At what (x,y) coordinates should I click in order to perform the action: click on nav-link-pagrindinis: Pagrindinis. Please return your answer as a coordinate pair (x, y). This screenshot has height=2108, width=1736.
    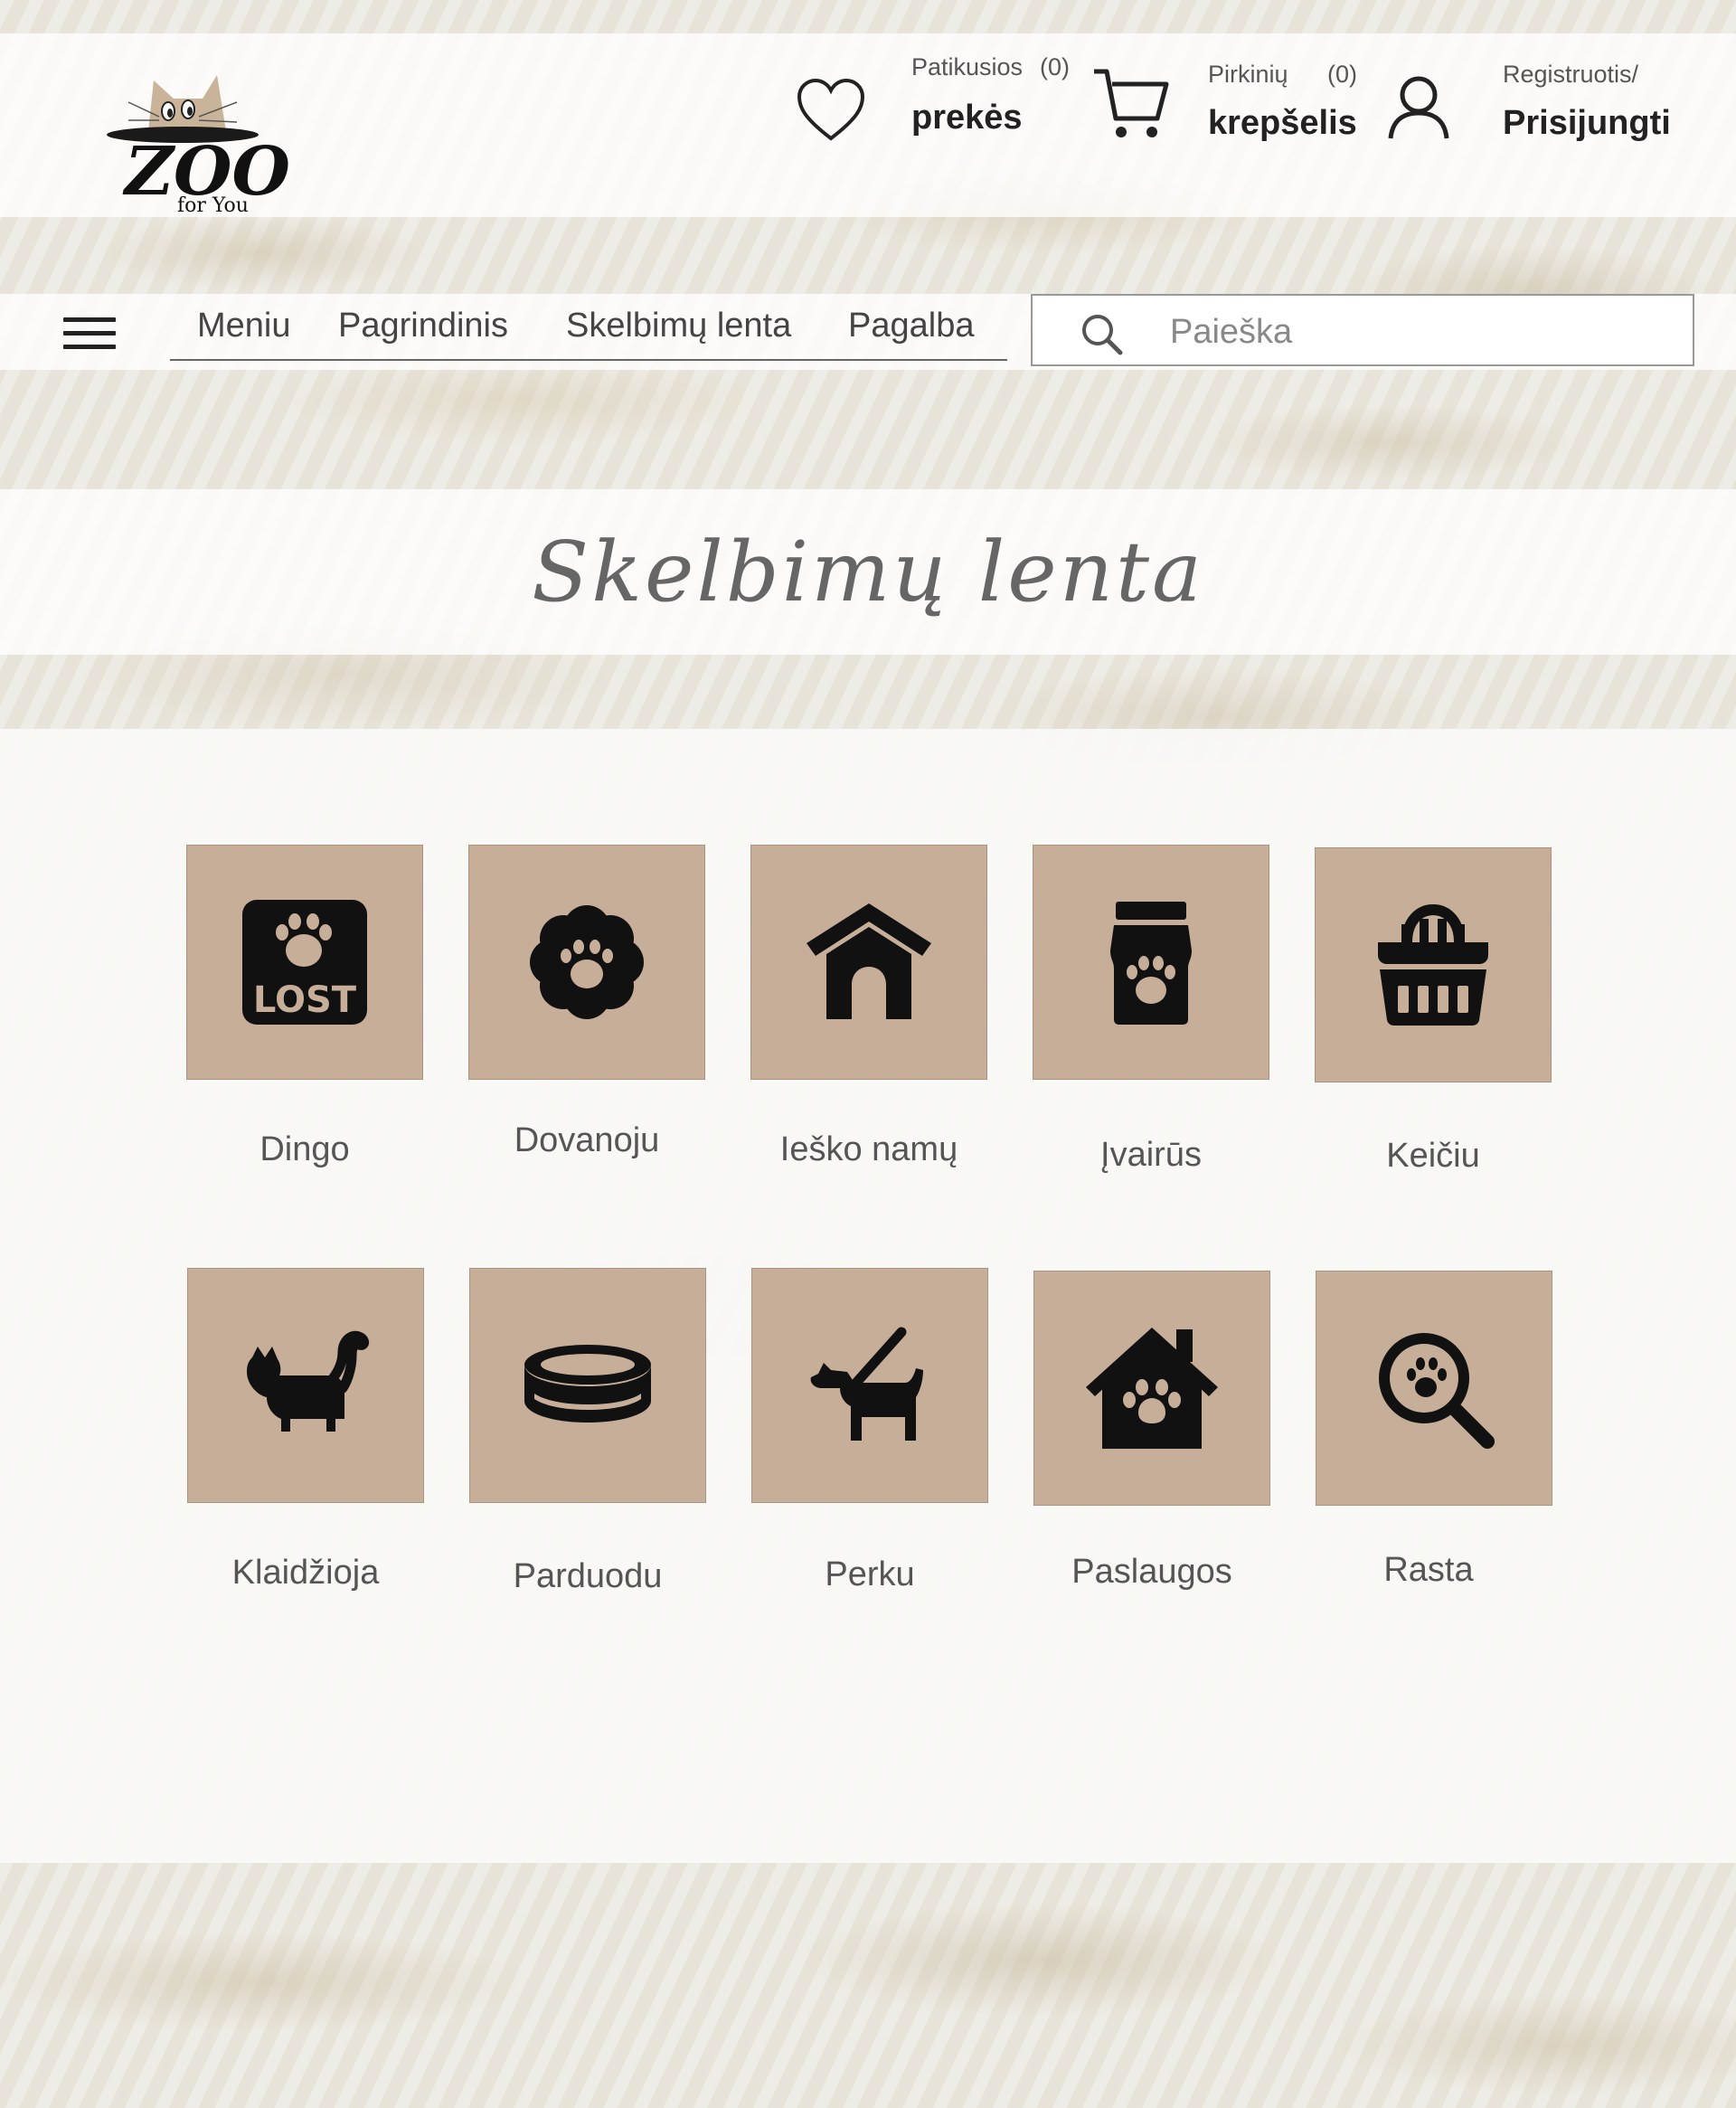
    Looking at the image, I should click on (423, 326).